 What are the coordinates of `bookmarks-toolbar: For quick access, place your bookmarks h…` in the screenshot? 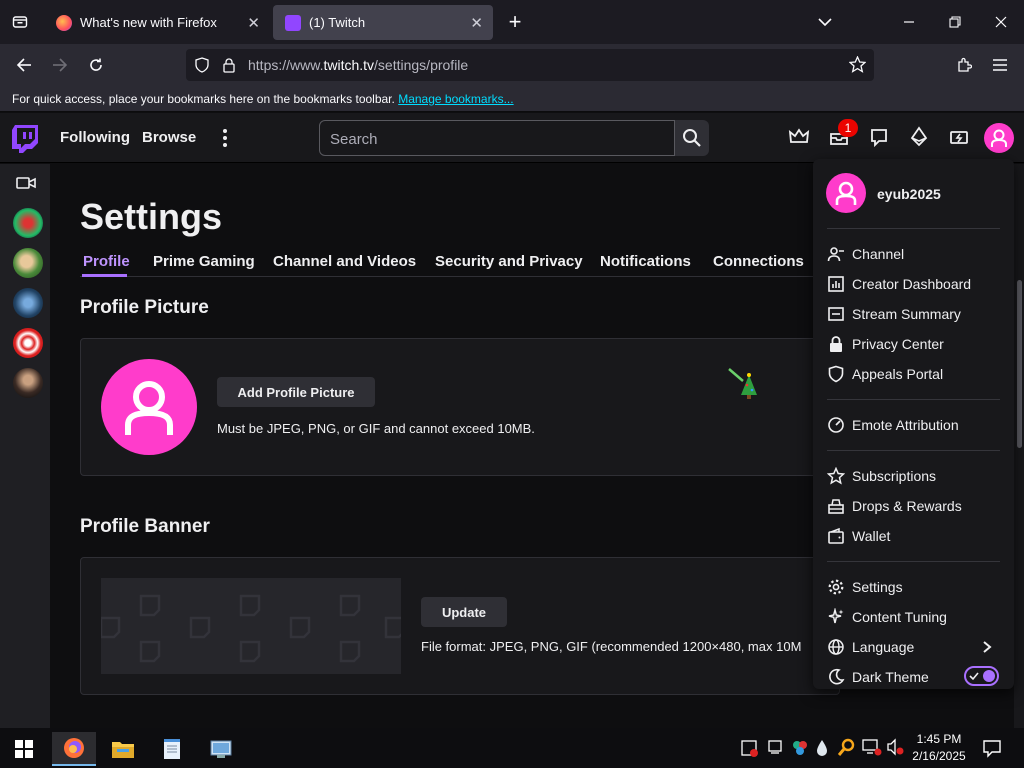 It's located at (512, 99).